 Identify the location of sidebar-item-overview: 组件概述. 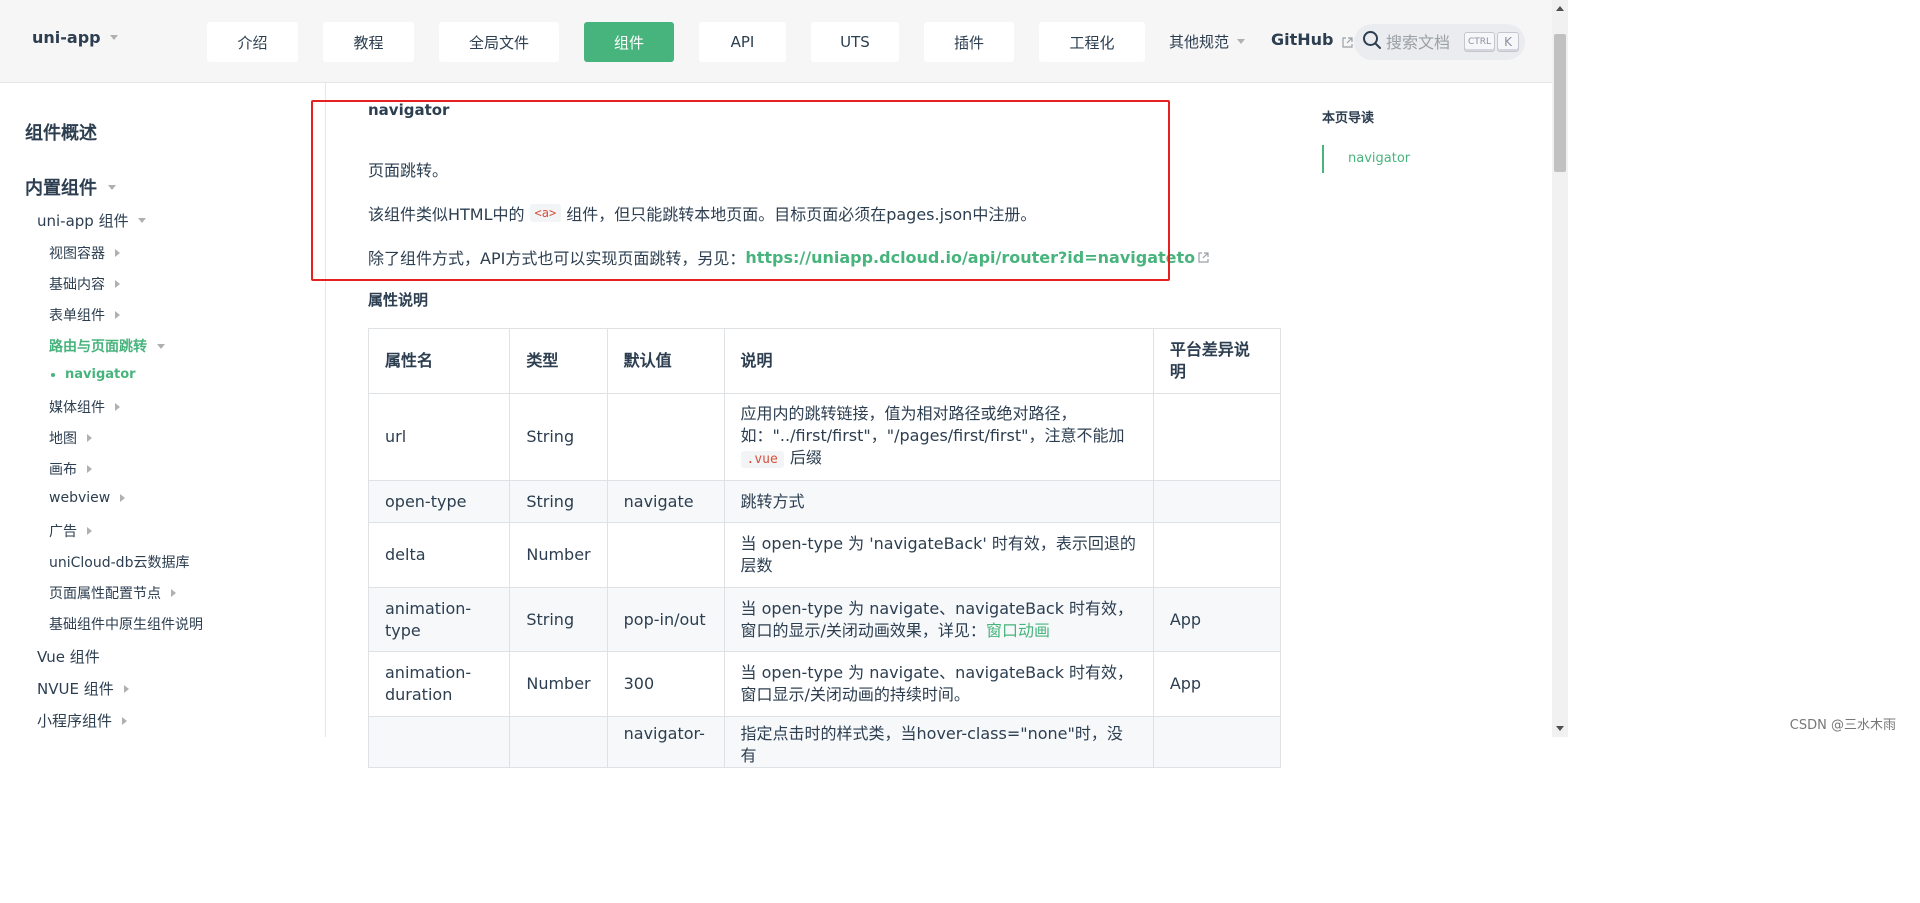
(61, 132).